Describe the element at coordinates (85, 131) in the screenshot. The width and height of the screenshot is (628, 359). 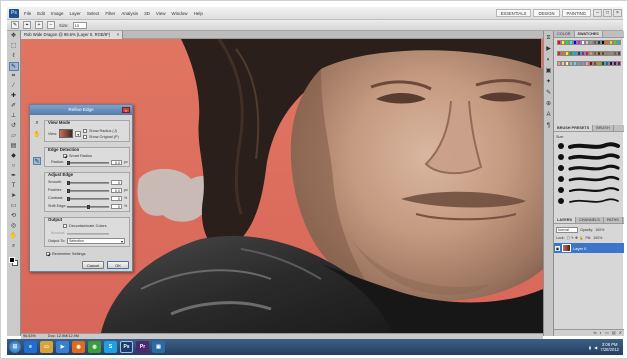
I see `show-radius-checkbox` at that location.